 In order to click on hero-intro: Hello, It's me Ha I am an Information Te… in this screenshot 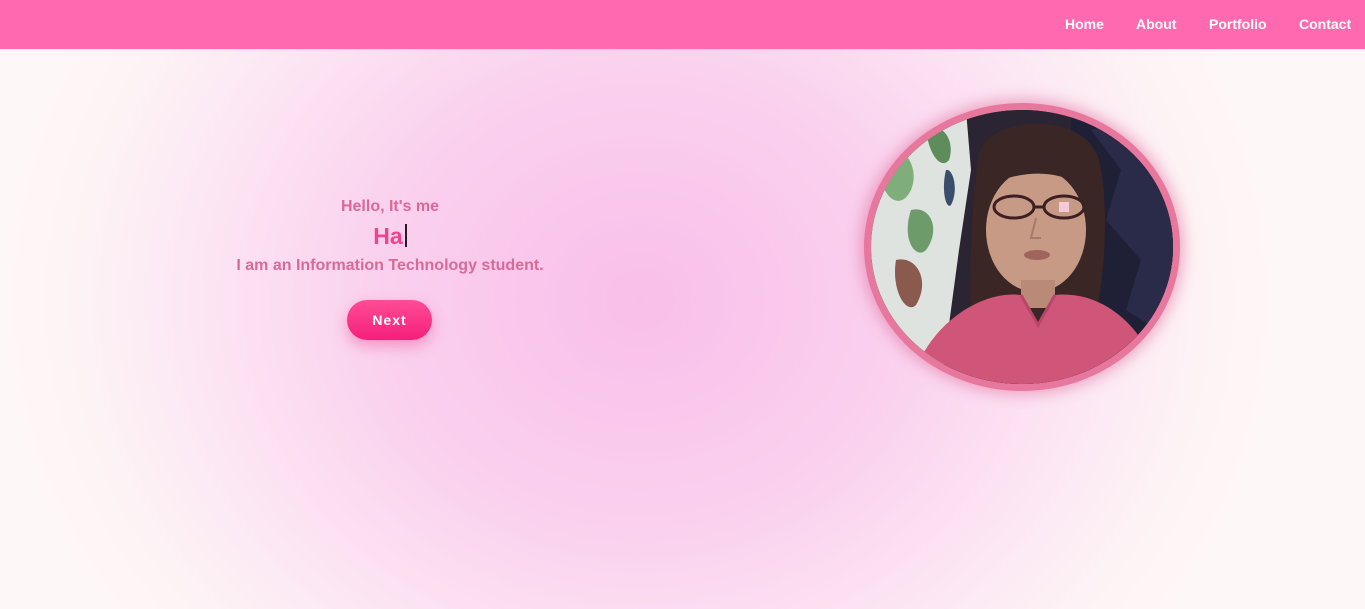, I will do `click(390, 236)`.